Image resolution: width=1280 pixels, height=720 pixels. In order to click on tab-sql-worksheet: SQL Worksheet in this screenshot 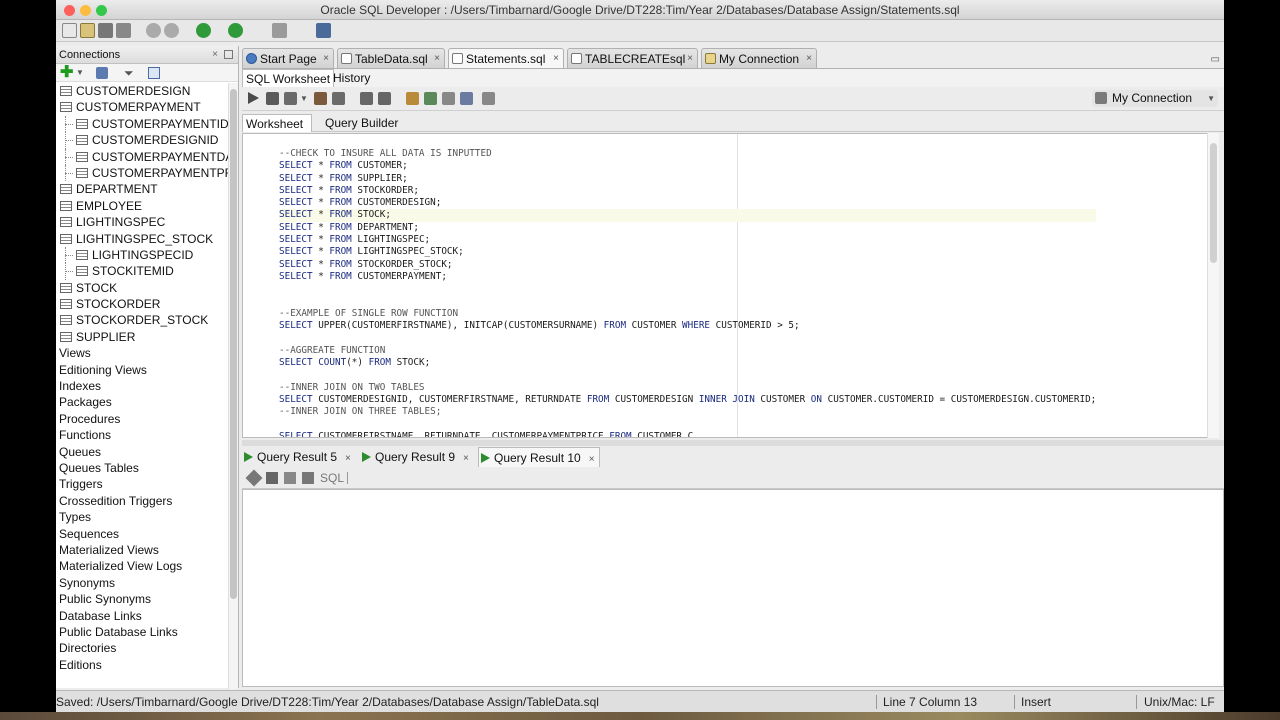, I will do `click(288, 78)`.